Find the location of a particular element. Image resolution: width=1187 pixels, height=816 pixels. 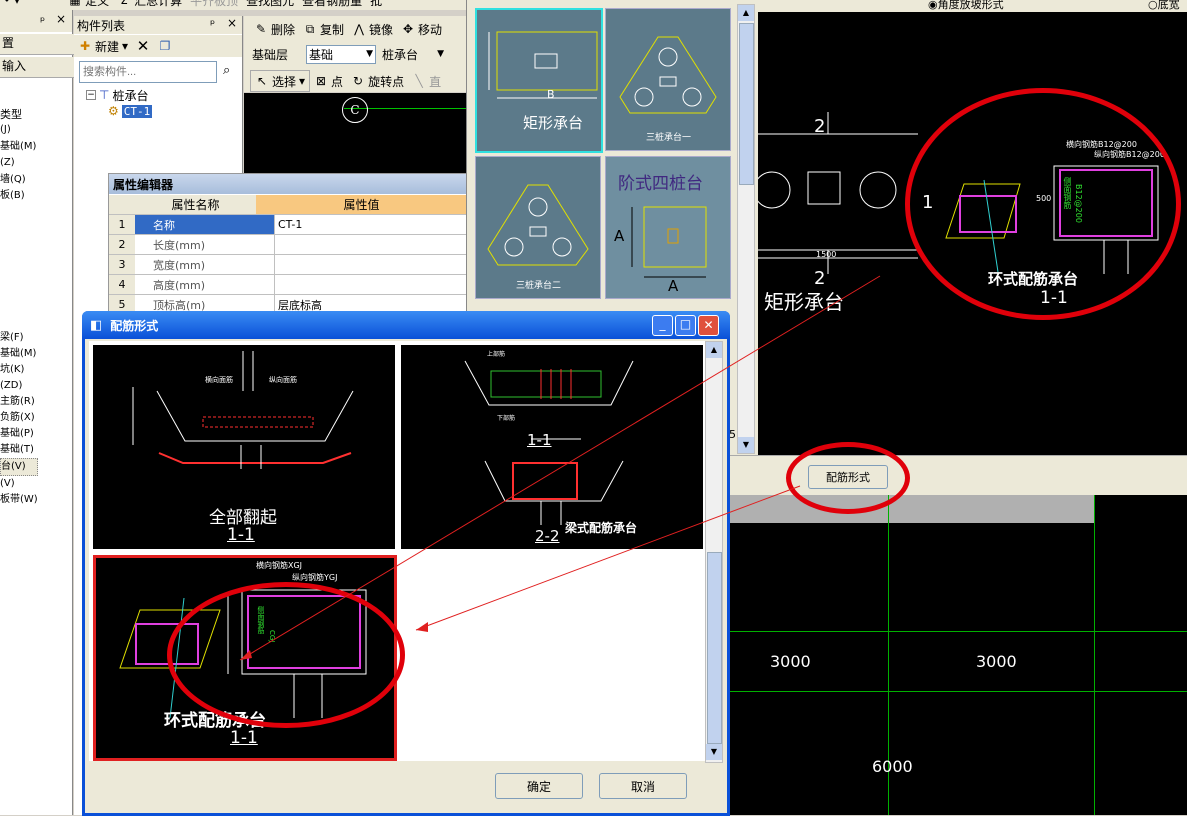

property-row: 3 宽度(mm) is located at coordinates (288, 265).